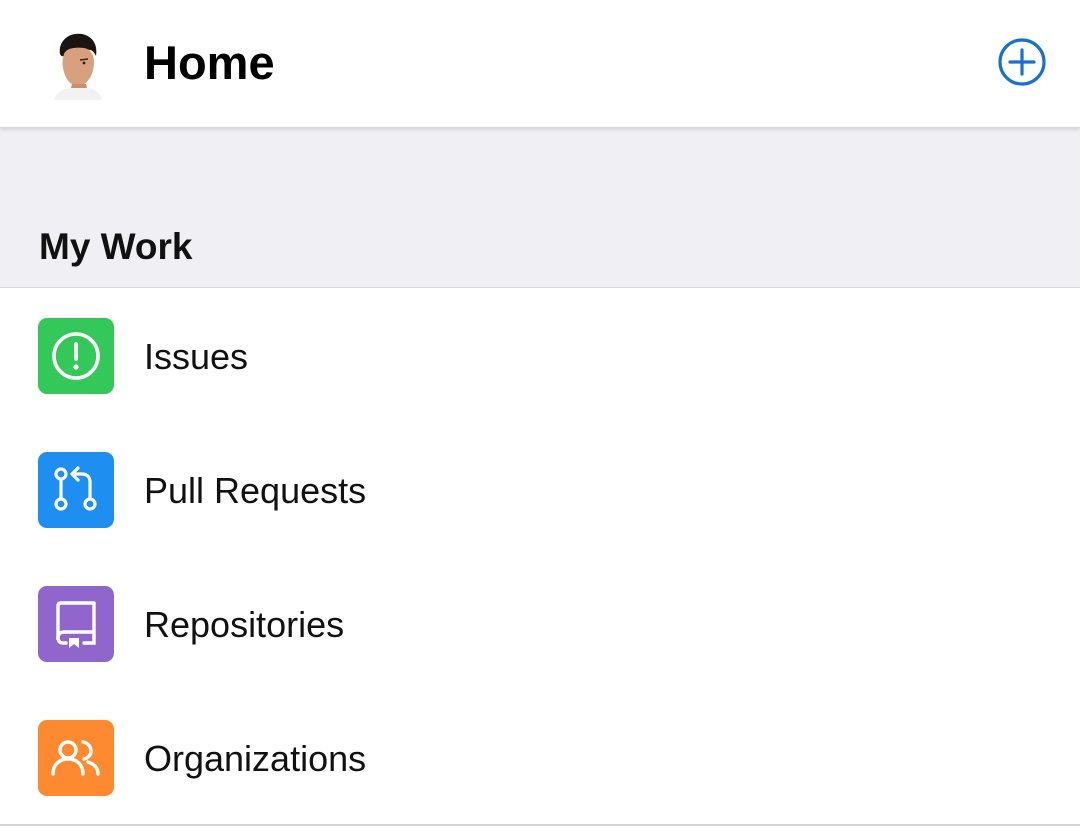  Describe the element at coordinates (76, 758) in the screenshot. I see `organization-icon` at that location.